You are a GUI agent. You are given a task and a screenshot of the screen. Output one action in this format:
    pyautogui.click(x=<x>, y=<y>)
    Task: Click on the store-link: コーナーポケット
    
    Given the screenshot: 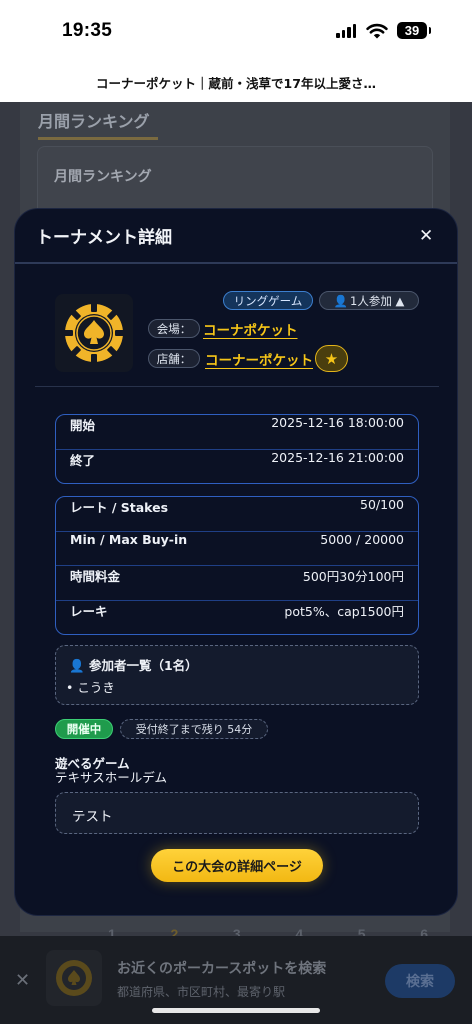 What is the action you would take?
    pyautogui.click(x=259, y=359)
    